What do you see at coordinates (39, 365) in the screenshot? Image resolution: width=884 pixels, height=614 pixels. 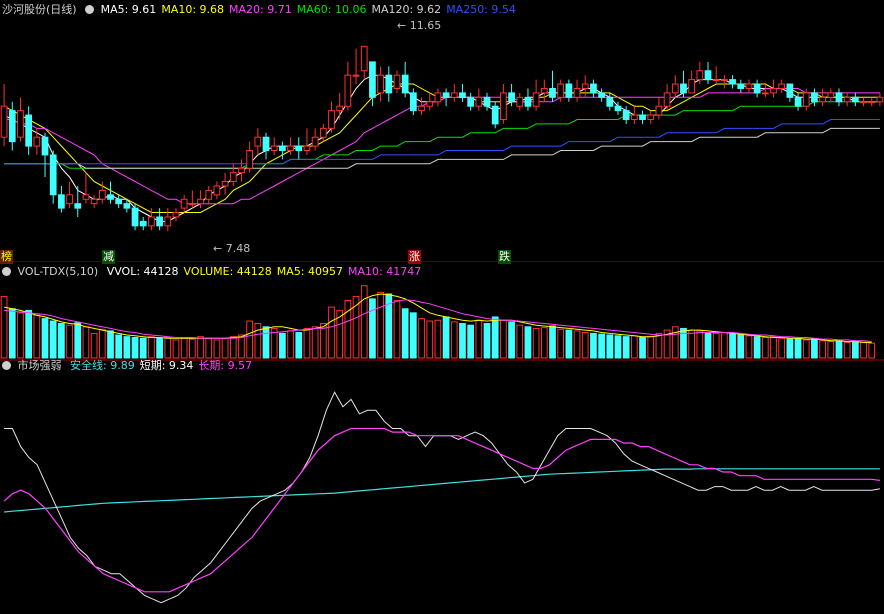 I see `indicator-title: 市场强弱` at bounding box center [39, 365].